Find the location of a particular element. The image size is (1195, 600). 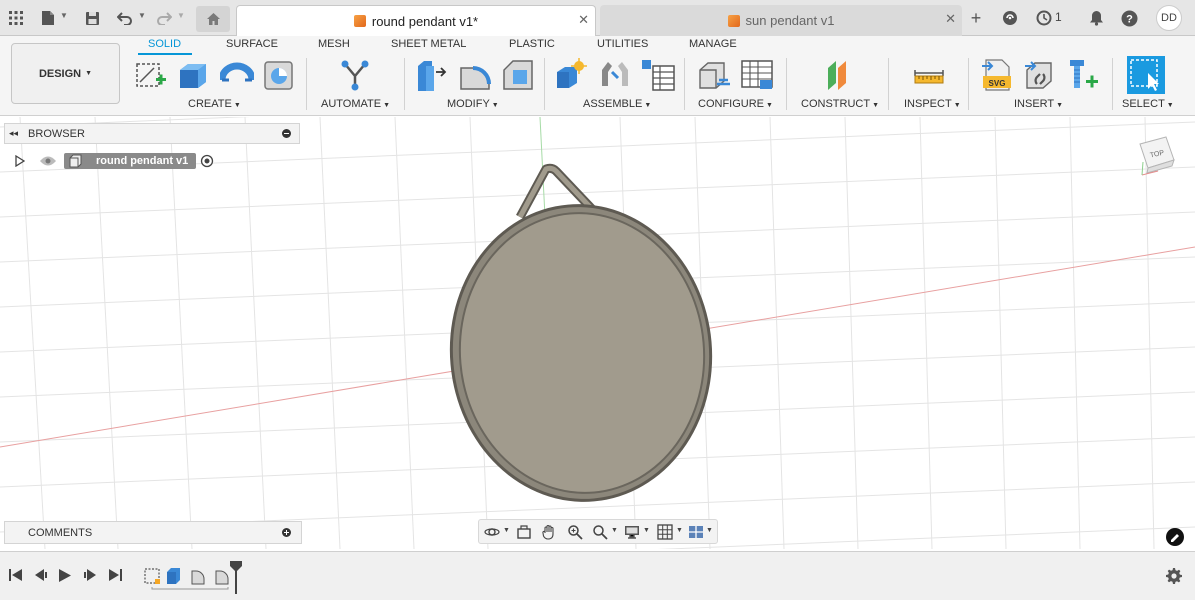

configure-menu: CONFIGURE ▼ is located at coordinates (735, 104).